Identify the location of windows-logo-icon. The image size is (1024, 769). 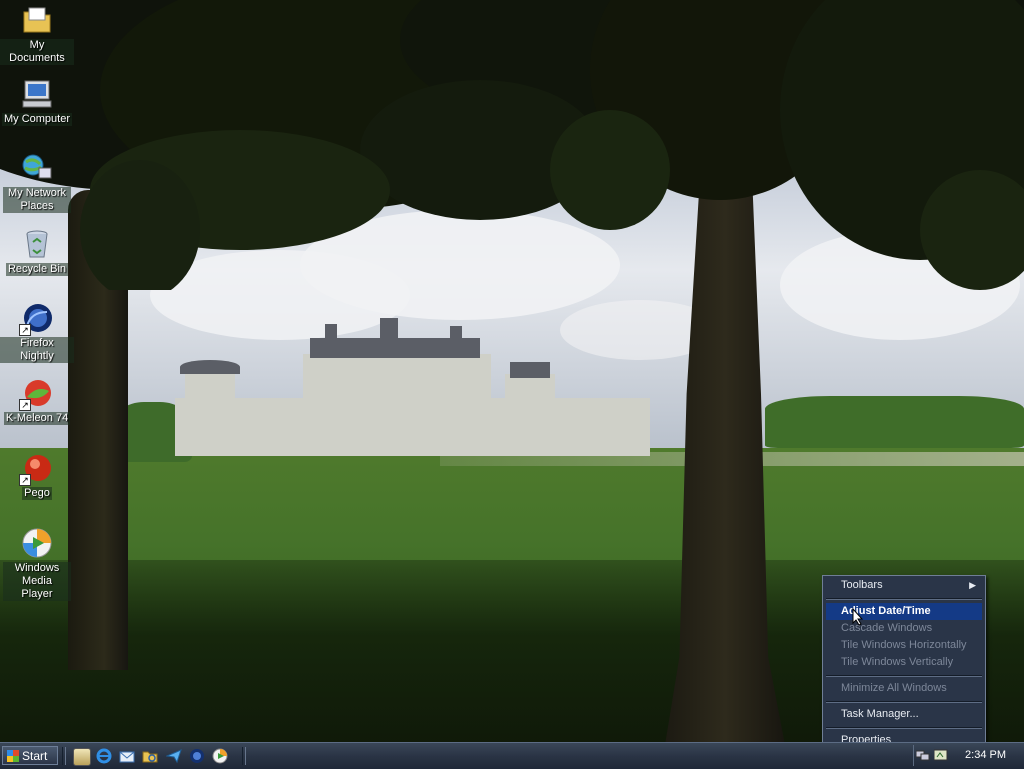
(13, 756).